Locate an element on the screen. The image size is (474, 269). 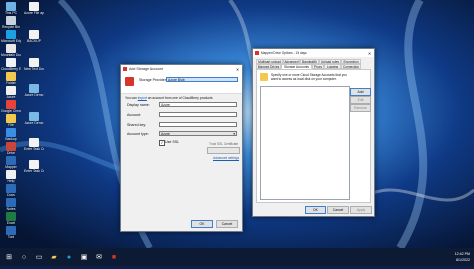
desktop-icon: Microsoft Edge is located at coordinates (11, 36).